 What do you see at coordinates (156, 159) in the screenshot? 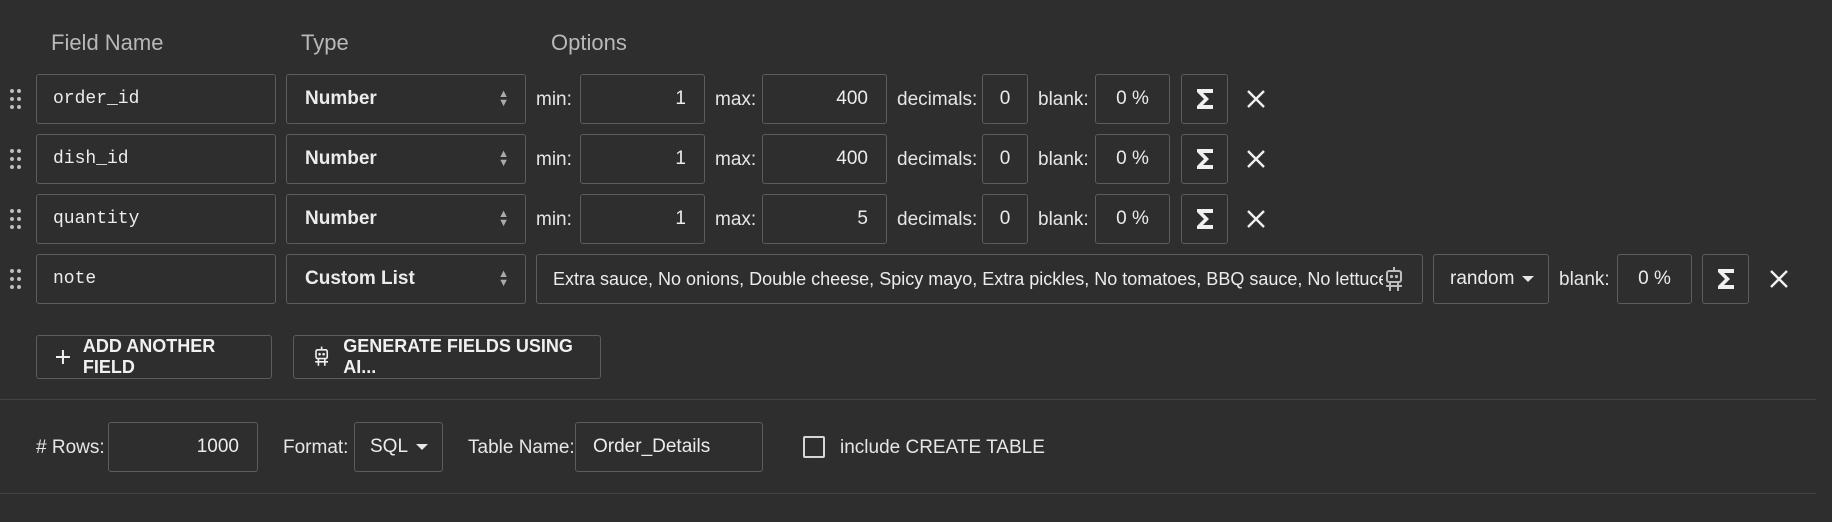
I see `field-name-input: dish_id` at bounding box center [156, 159].